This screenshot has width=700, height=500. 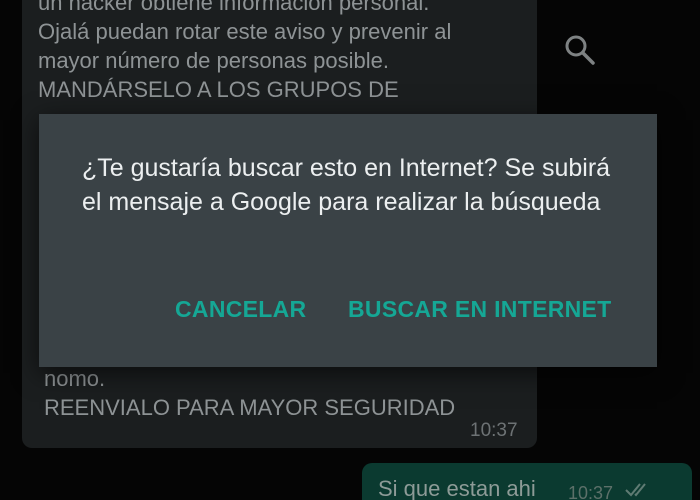 I want to click on incoming-message-text-end: nomo. REENVIALO PARA MAYOR SEGURIDAD, so click(x=250, y=393).